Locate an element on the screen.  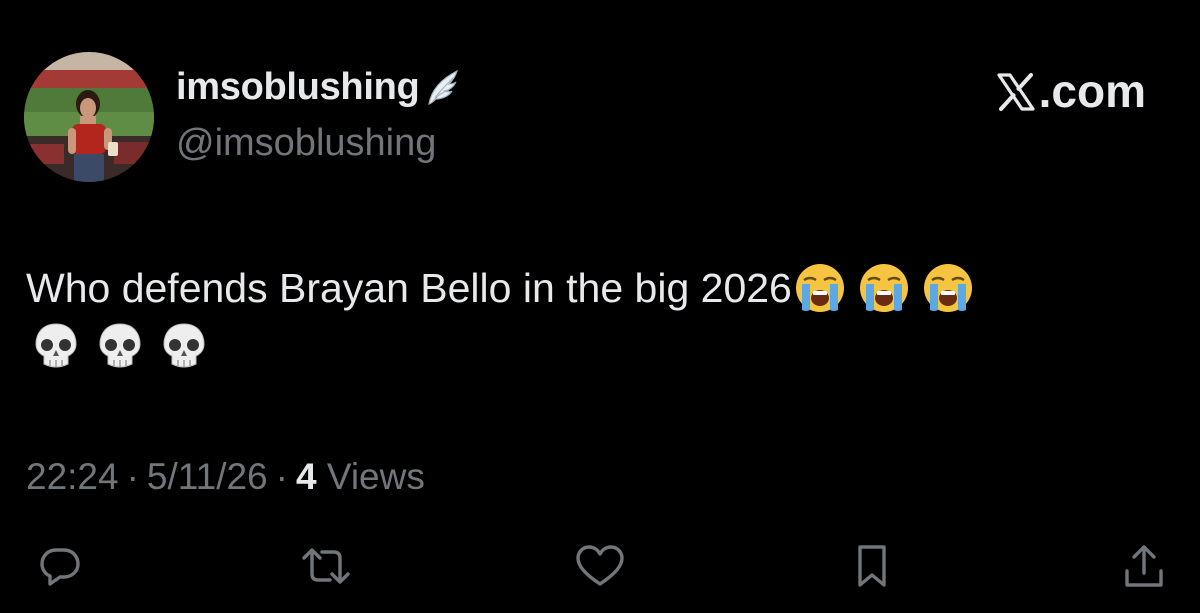
author-display-name: imsoblushing is located at coordinates (298, 87).